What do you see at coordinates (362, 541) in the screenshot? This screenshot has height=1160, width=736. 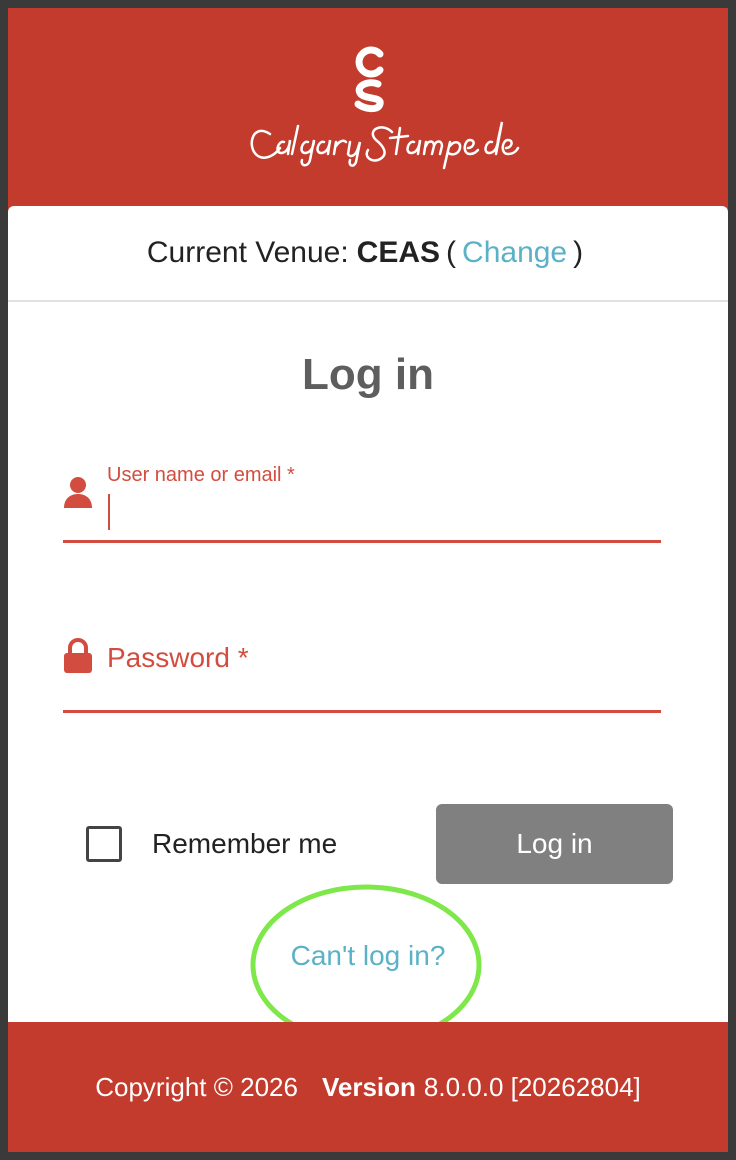 I see `username-underline` at bounding box center [362, 541].